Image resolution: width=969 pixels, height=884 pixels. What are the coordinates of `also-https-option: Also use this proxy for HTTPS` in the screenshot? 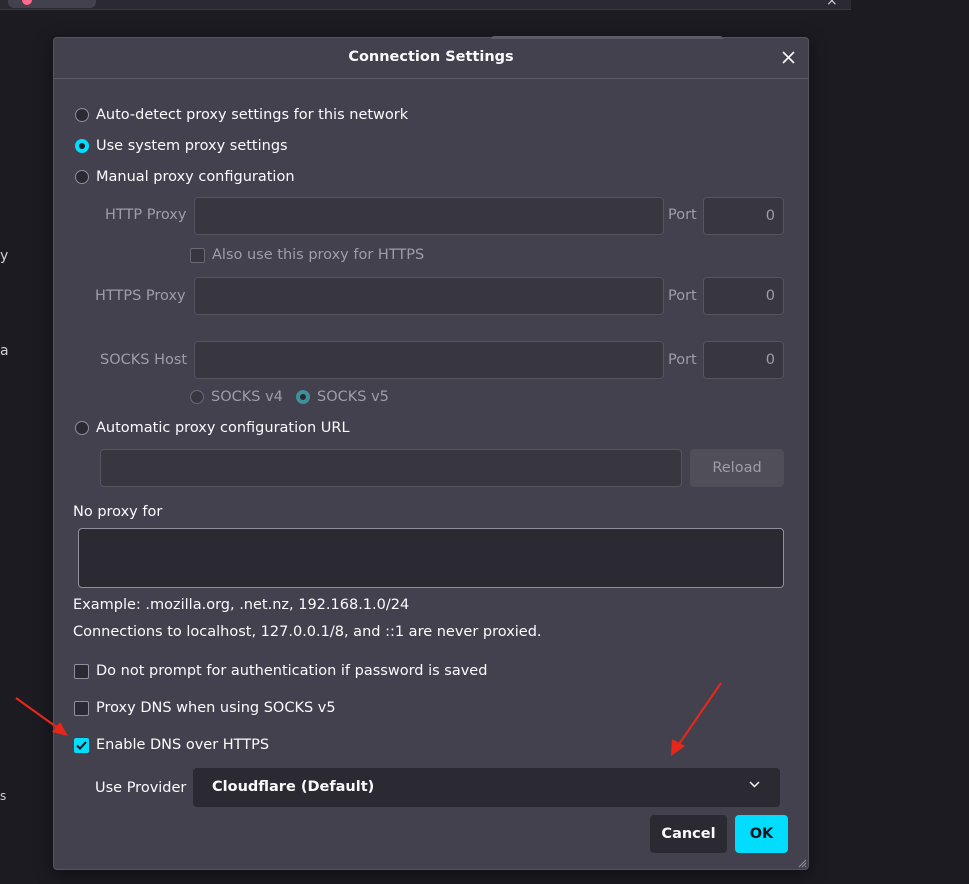 It's located at (307, 255).